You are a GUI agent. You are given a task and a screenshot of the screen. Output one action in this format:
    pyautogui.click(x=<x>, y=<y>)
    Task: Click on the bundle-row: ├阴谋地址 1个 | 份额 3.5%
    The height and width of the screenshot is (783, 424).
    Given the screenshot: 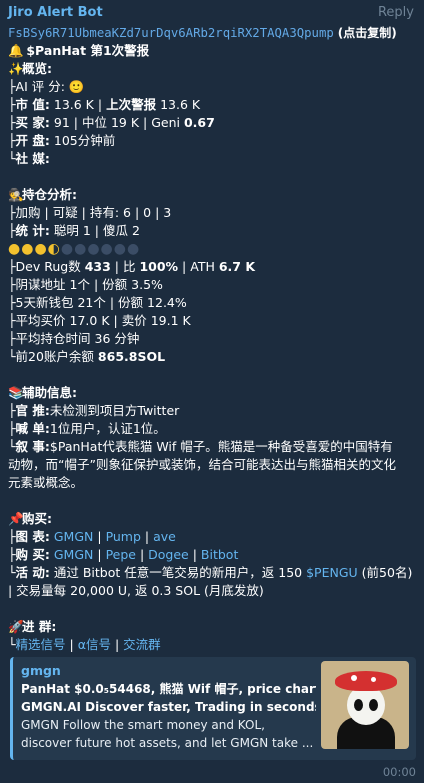 What is the action you would take?
    pyautogui.click(x=85, y=284)
    